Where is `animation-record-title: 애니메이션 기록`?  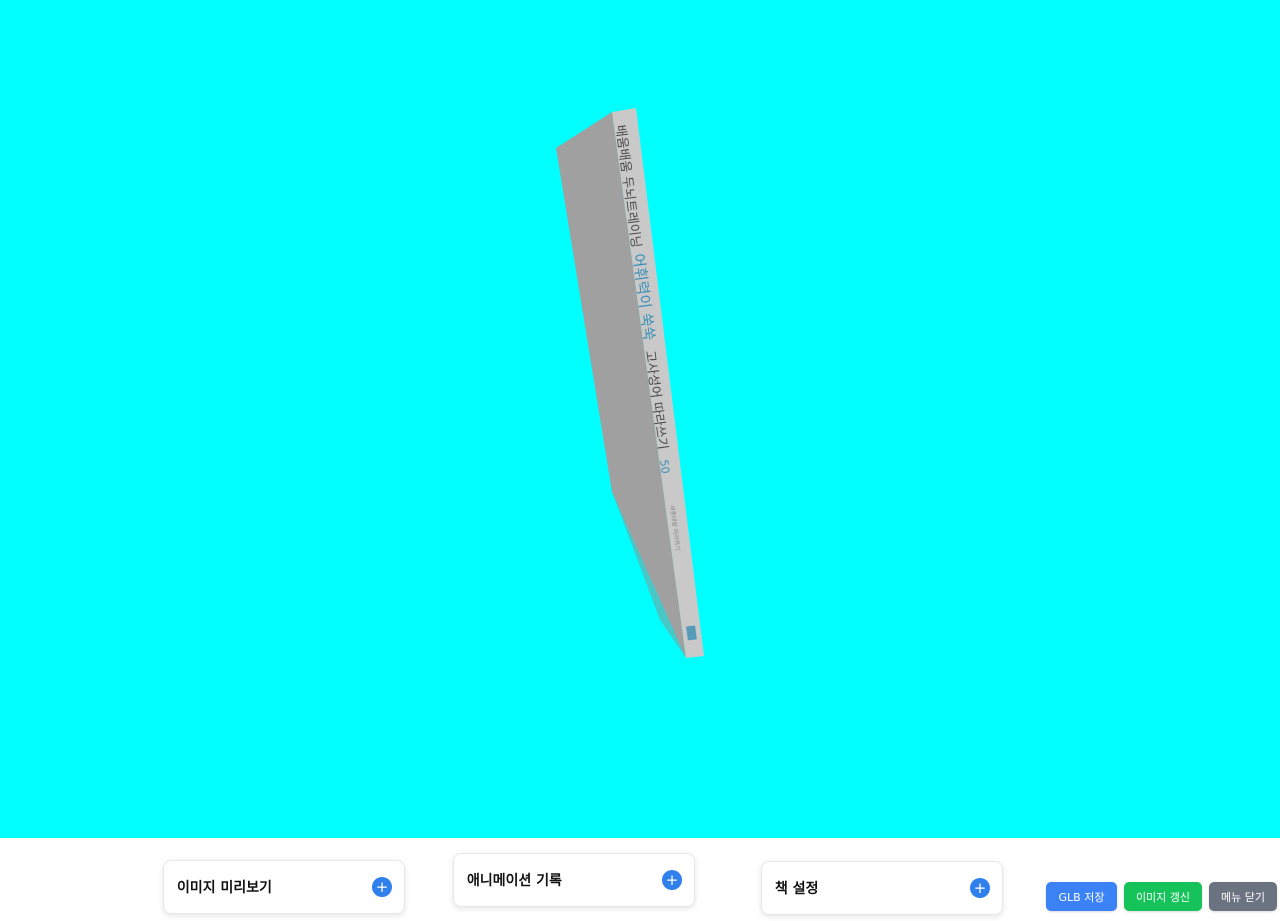
animation-record-title: 애니메이션 기록 is located at coordinates (515, 881).